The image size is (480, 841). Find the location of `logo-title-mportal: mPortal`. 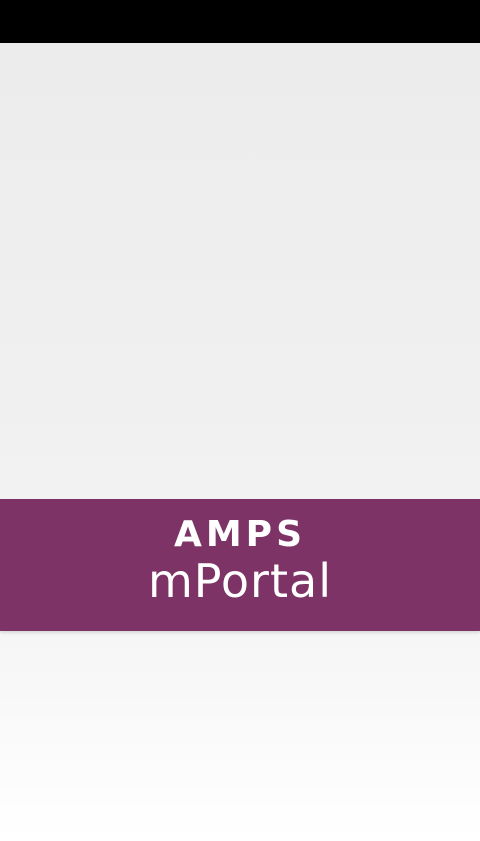

logo-title-mportal: mPortal is located at coordinates (240, 581).